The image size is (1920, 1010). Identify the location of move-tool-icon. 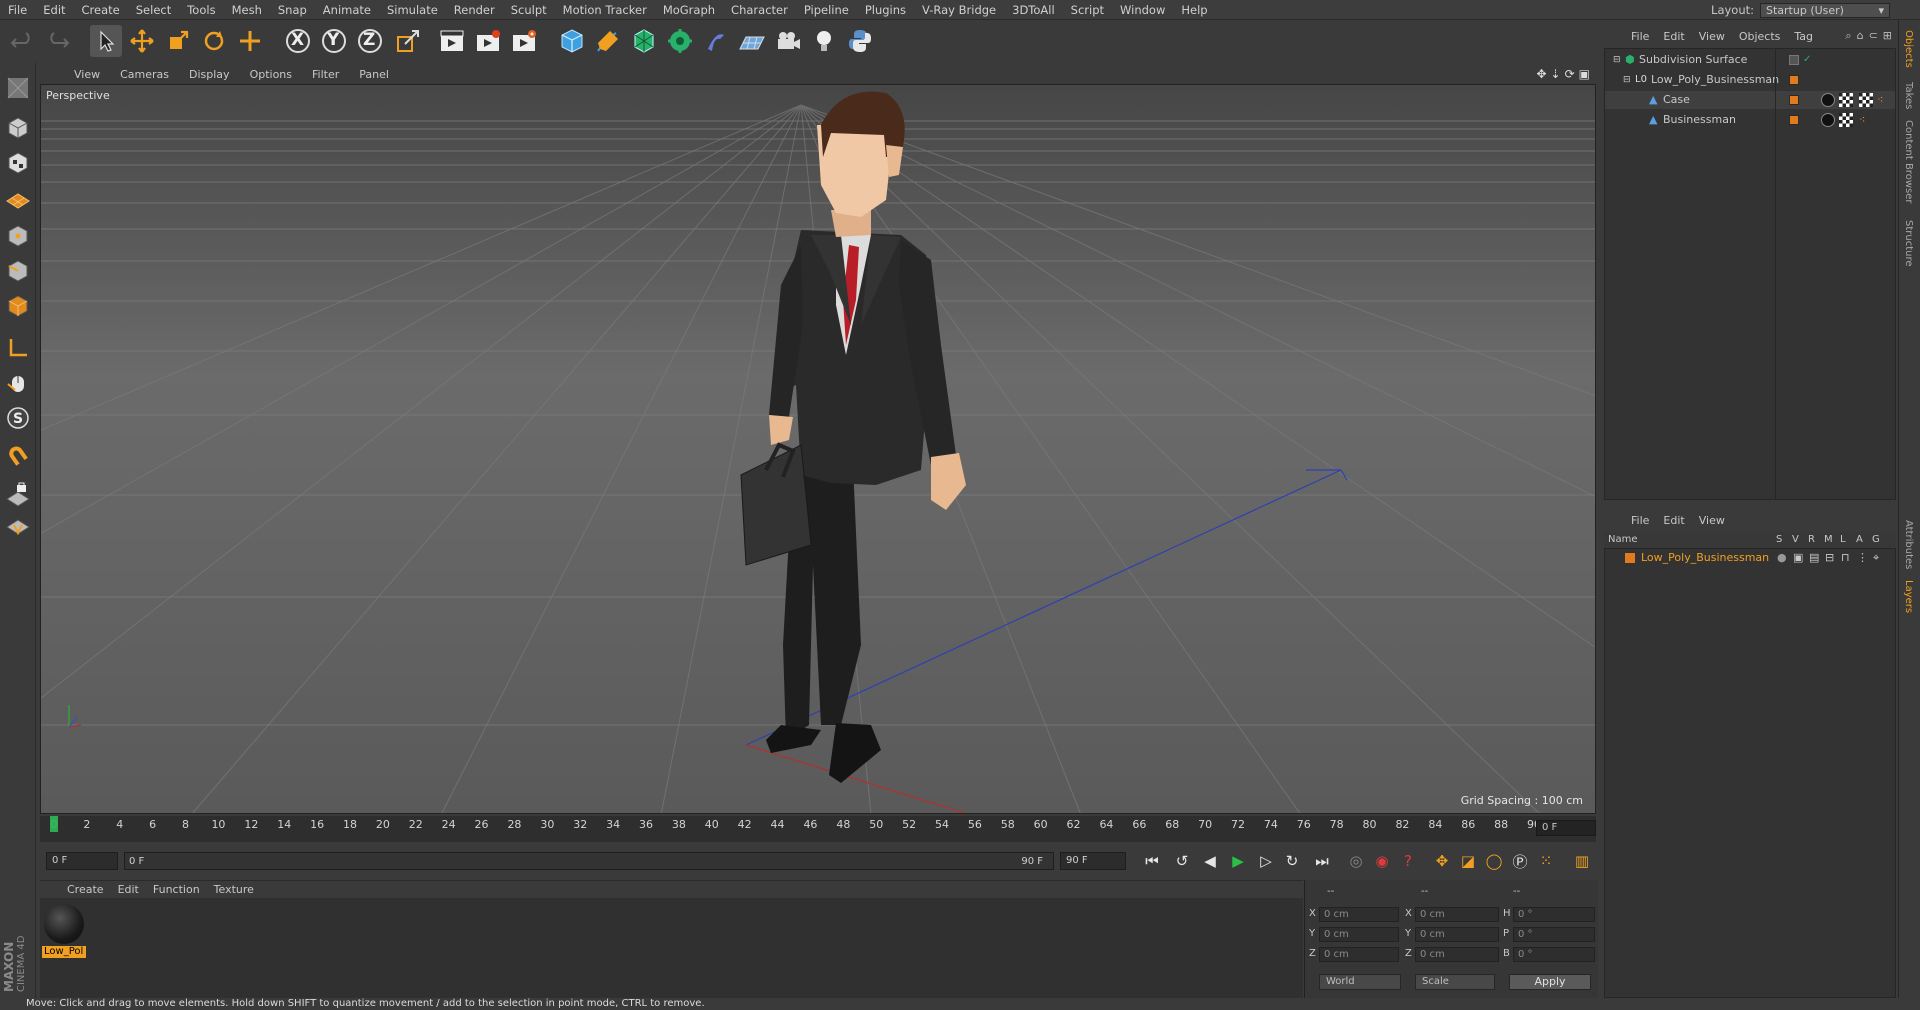
(142, 41).